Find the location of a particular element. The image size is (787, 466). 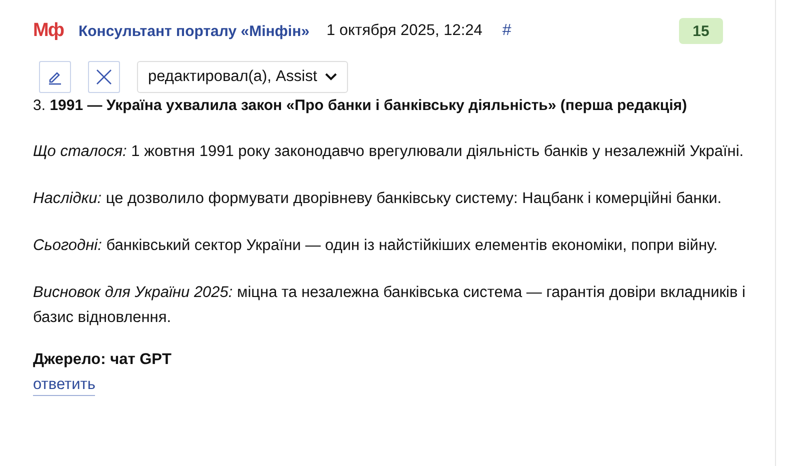

author-link: Консультант порталу «Мінфін» is located at coordinates (194, 31).